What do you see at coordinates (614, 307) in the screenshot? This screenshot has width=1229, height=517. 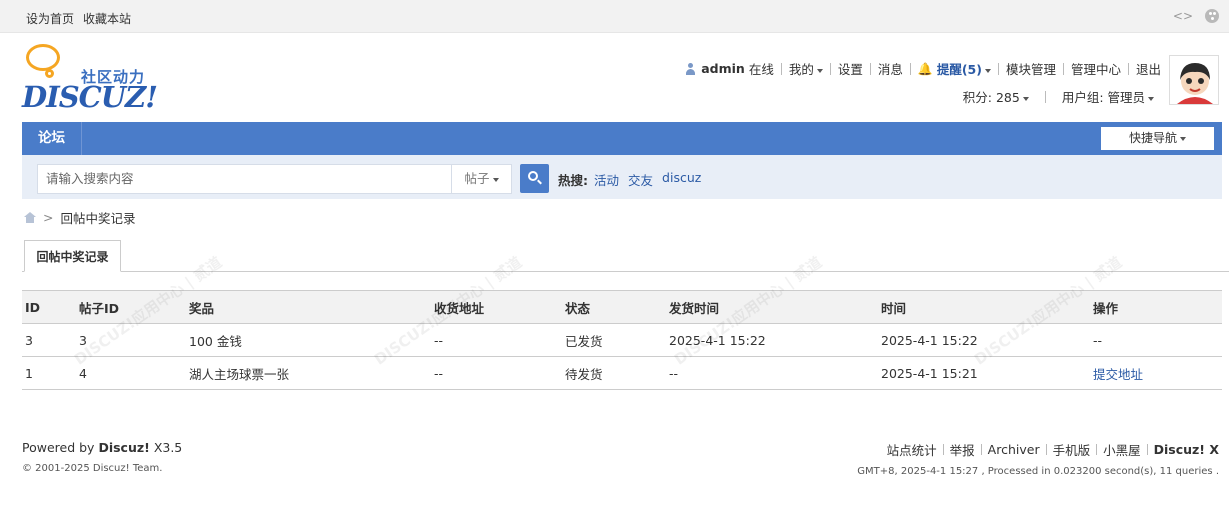 I see `col-status: 状态` at bounding box center [614, 307].